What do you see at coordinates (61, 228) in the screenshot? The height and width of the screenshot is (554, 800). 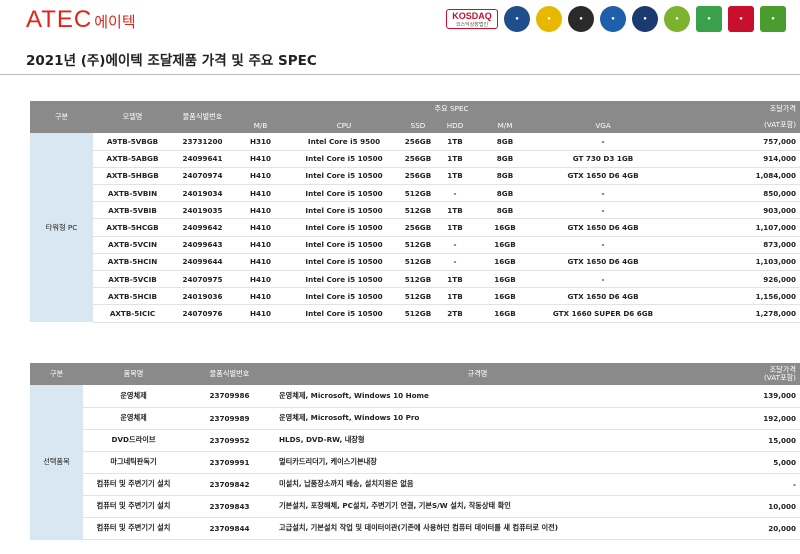 I see `category-cell: 타워형 PC` at bounding box center [61, 228].